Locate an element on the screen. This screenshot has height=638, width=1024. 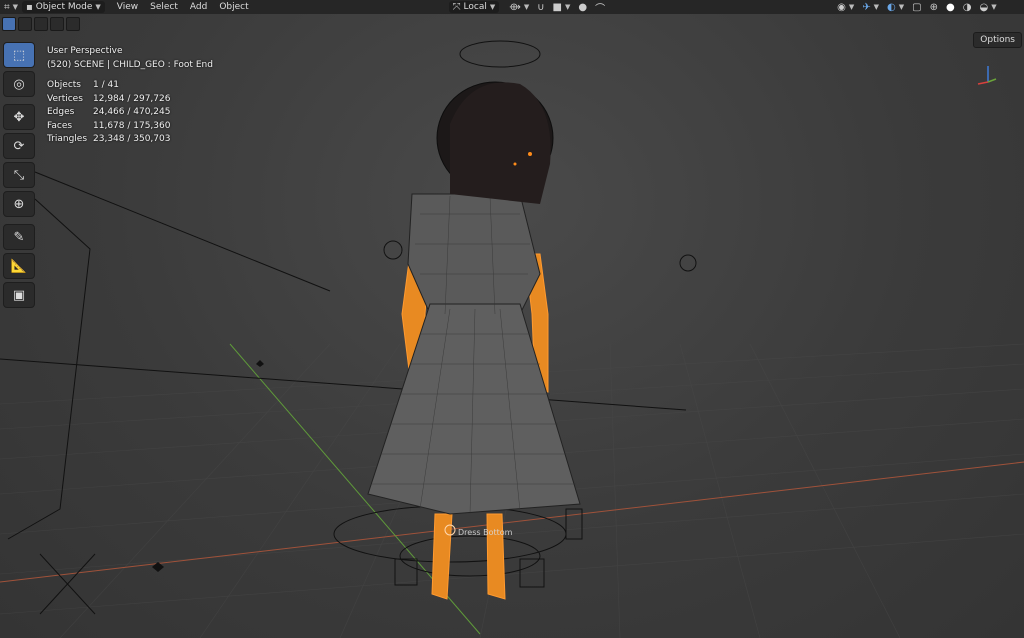
tool-annotate: ✎ is located at coordinates (19, 237).